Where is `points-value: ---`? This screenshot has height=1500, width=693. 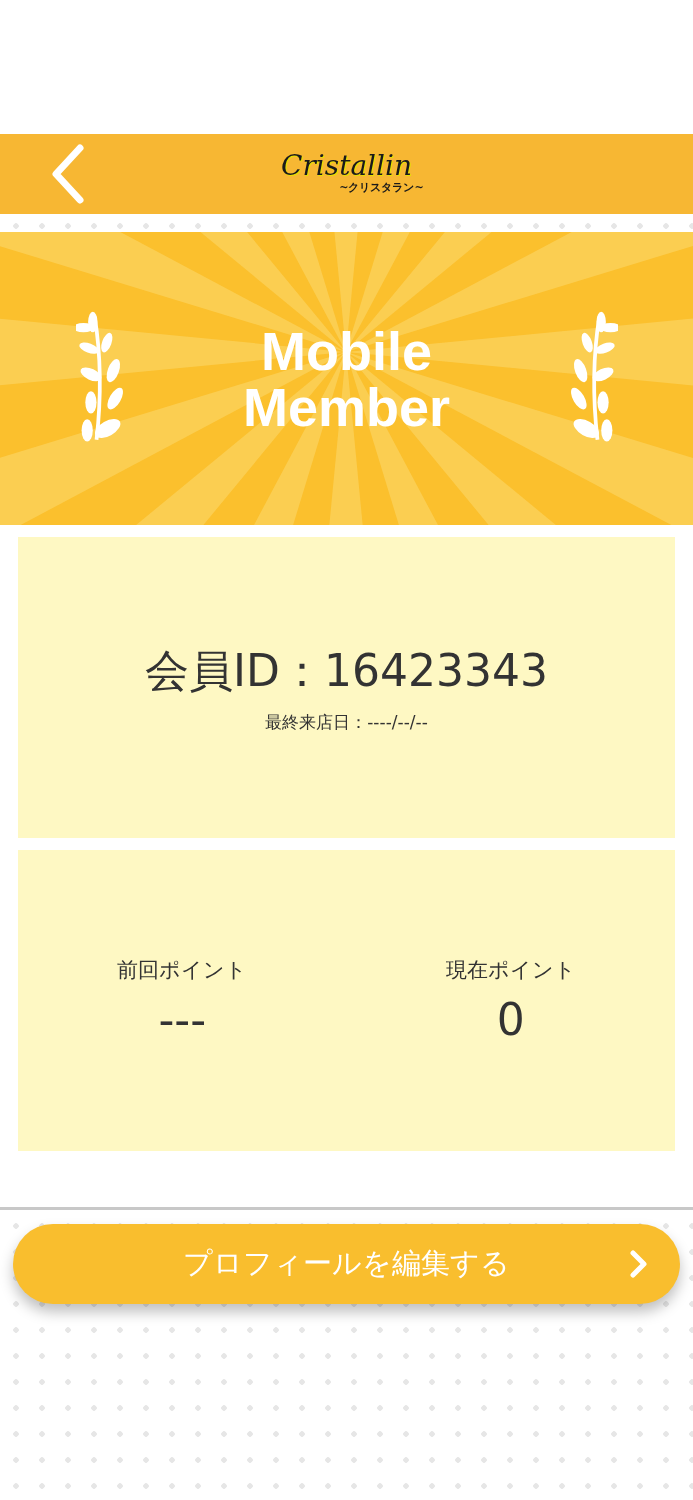 points-value: --- is located at coordinates (182, 1019).